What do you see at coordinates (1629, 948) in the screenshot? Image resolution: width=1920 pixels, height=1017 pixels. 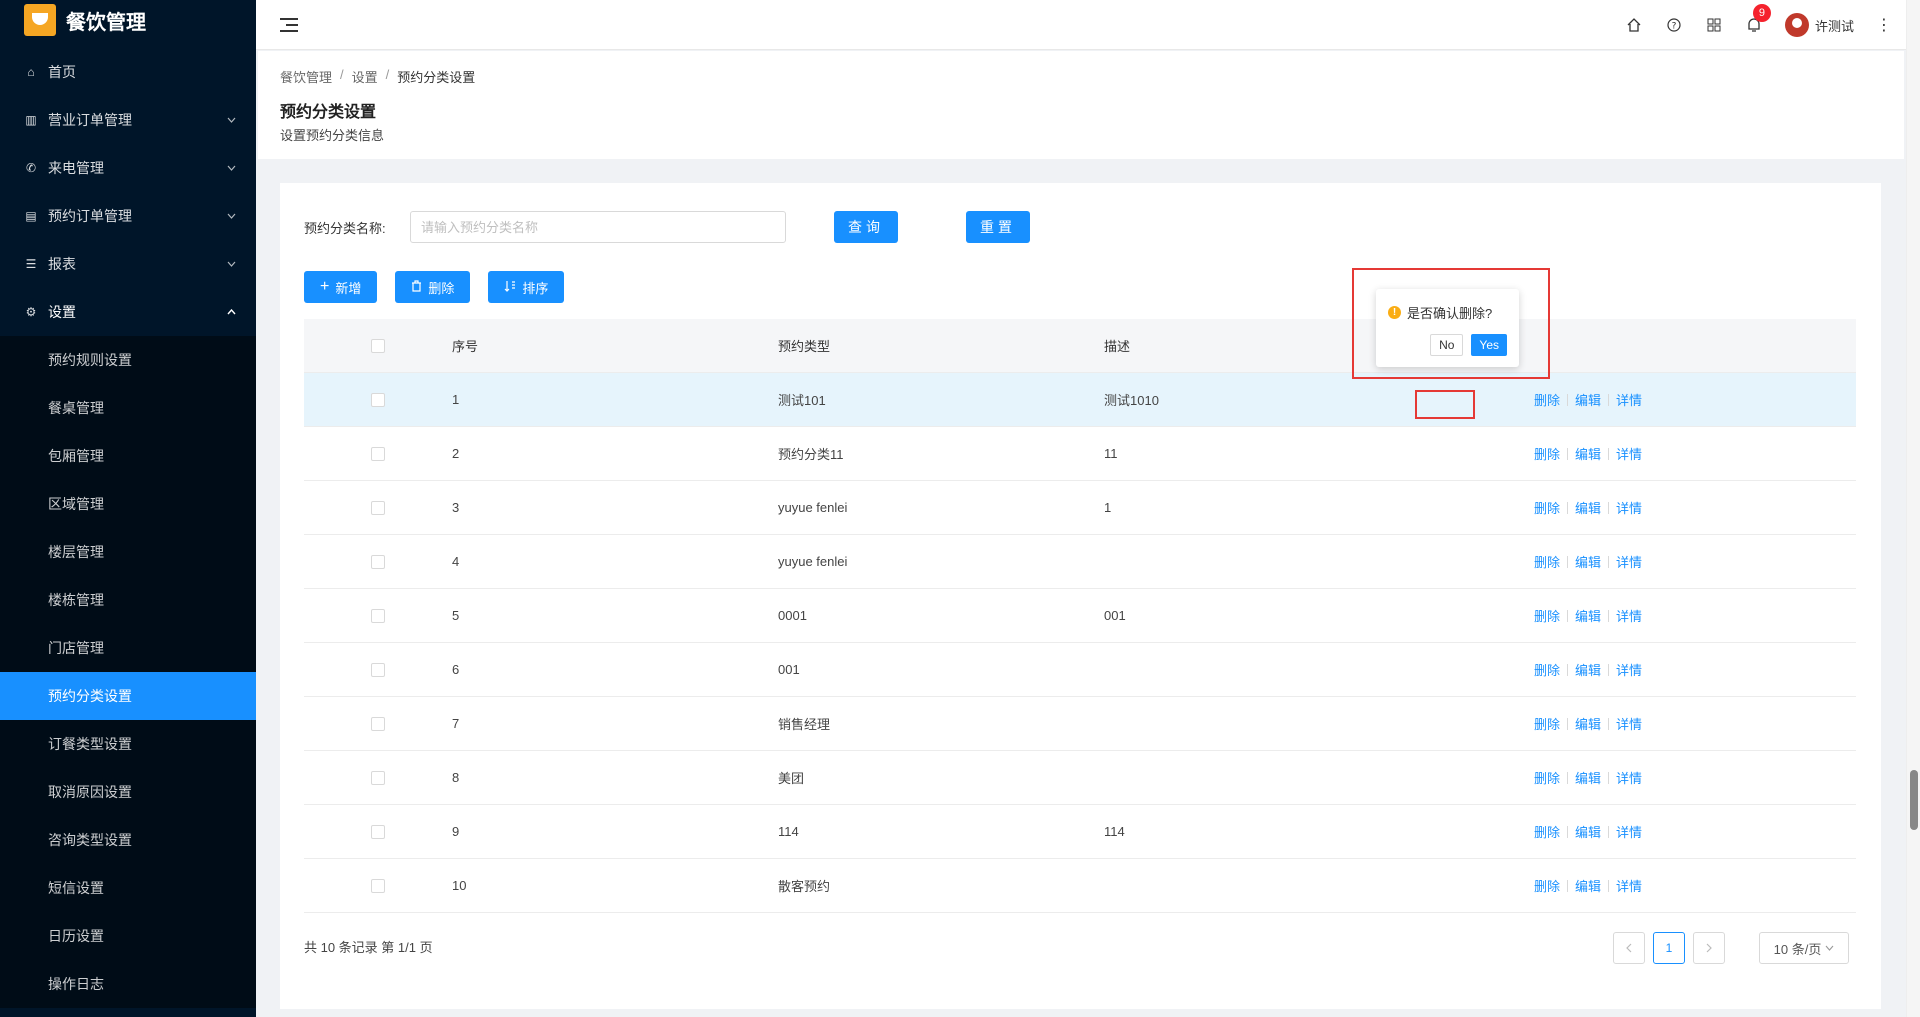 I see `prev-page-button` at bounding box center [1629, 948].